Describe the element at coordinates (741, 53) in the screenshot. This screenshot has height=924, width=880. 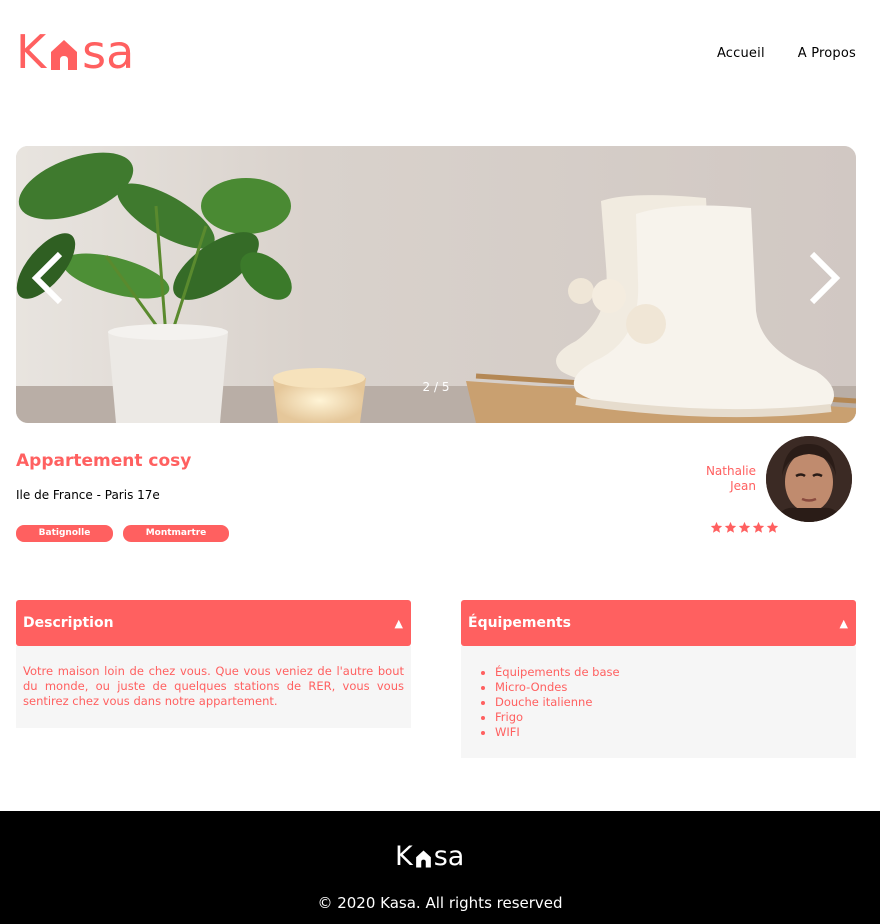
I see `nav-accueil-link: Accueil` at that location.